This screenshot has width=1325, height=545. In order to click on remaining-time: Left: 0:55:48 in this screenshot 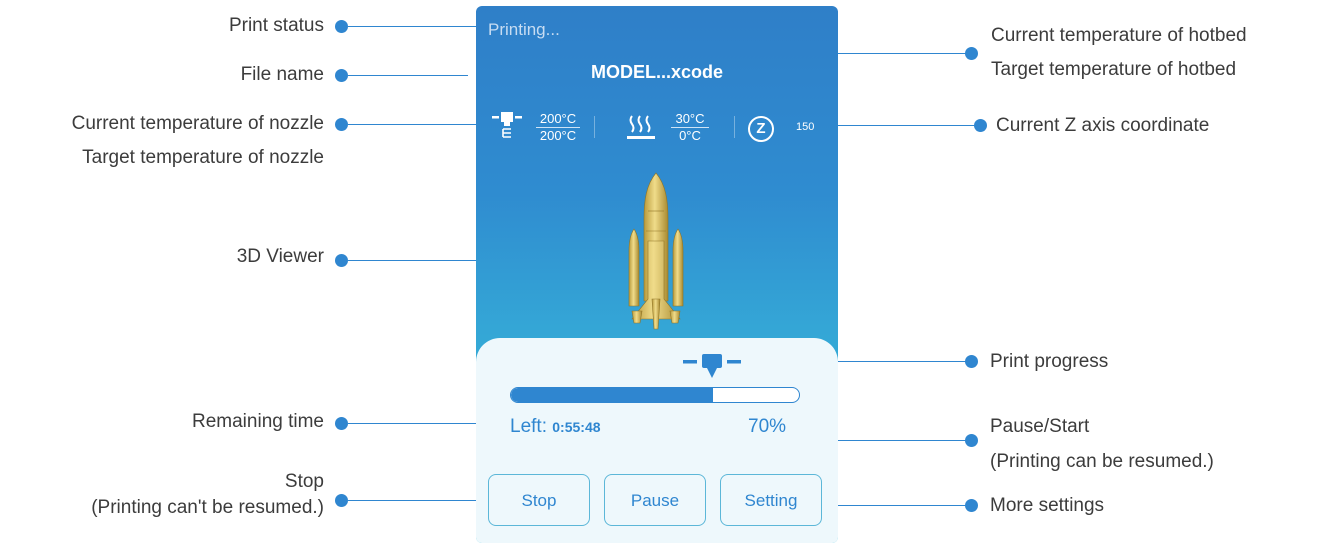, I will do `click(555, 427)`.